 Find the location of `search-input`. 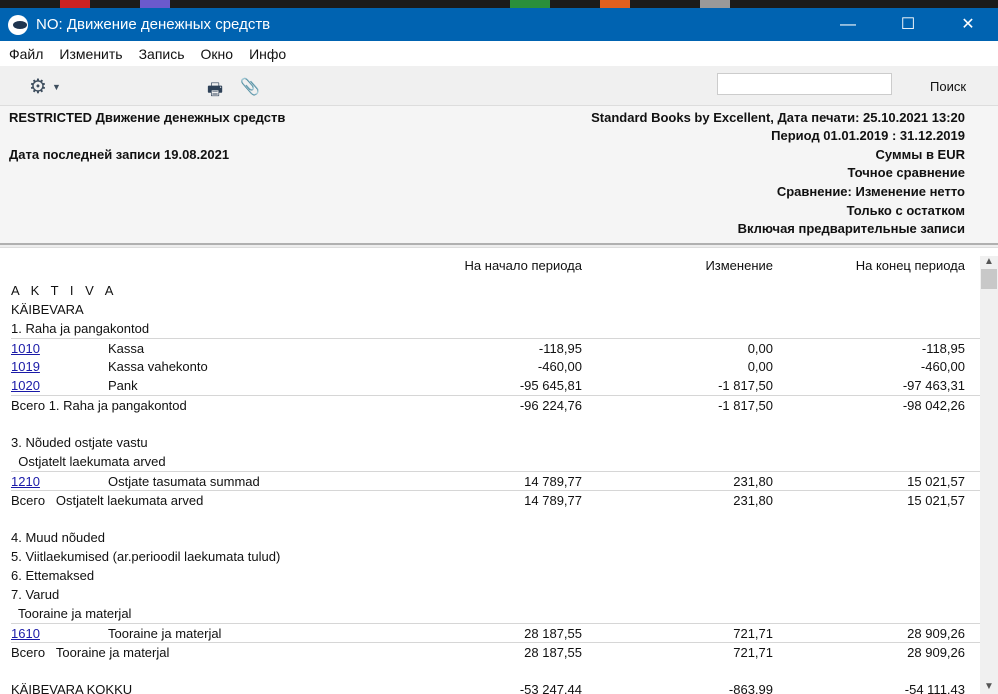

search-input is located at coordinates (804, 84).